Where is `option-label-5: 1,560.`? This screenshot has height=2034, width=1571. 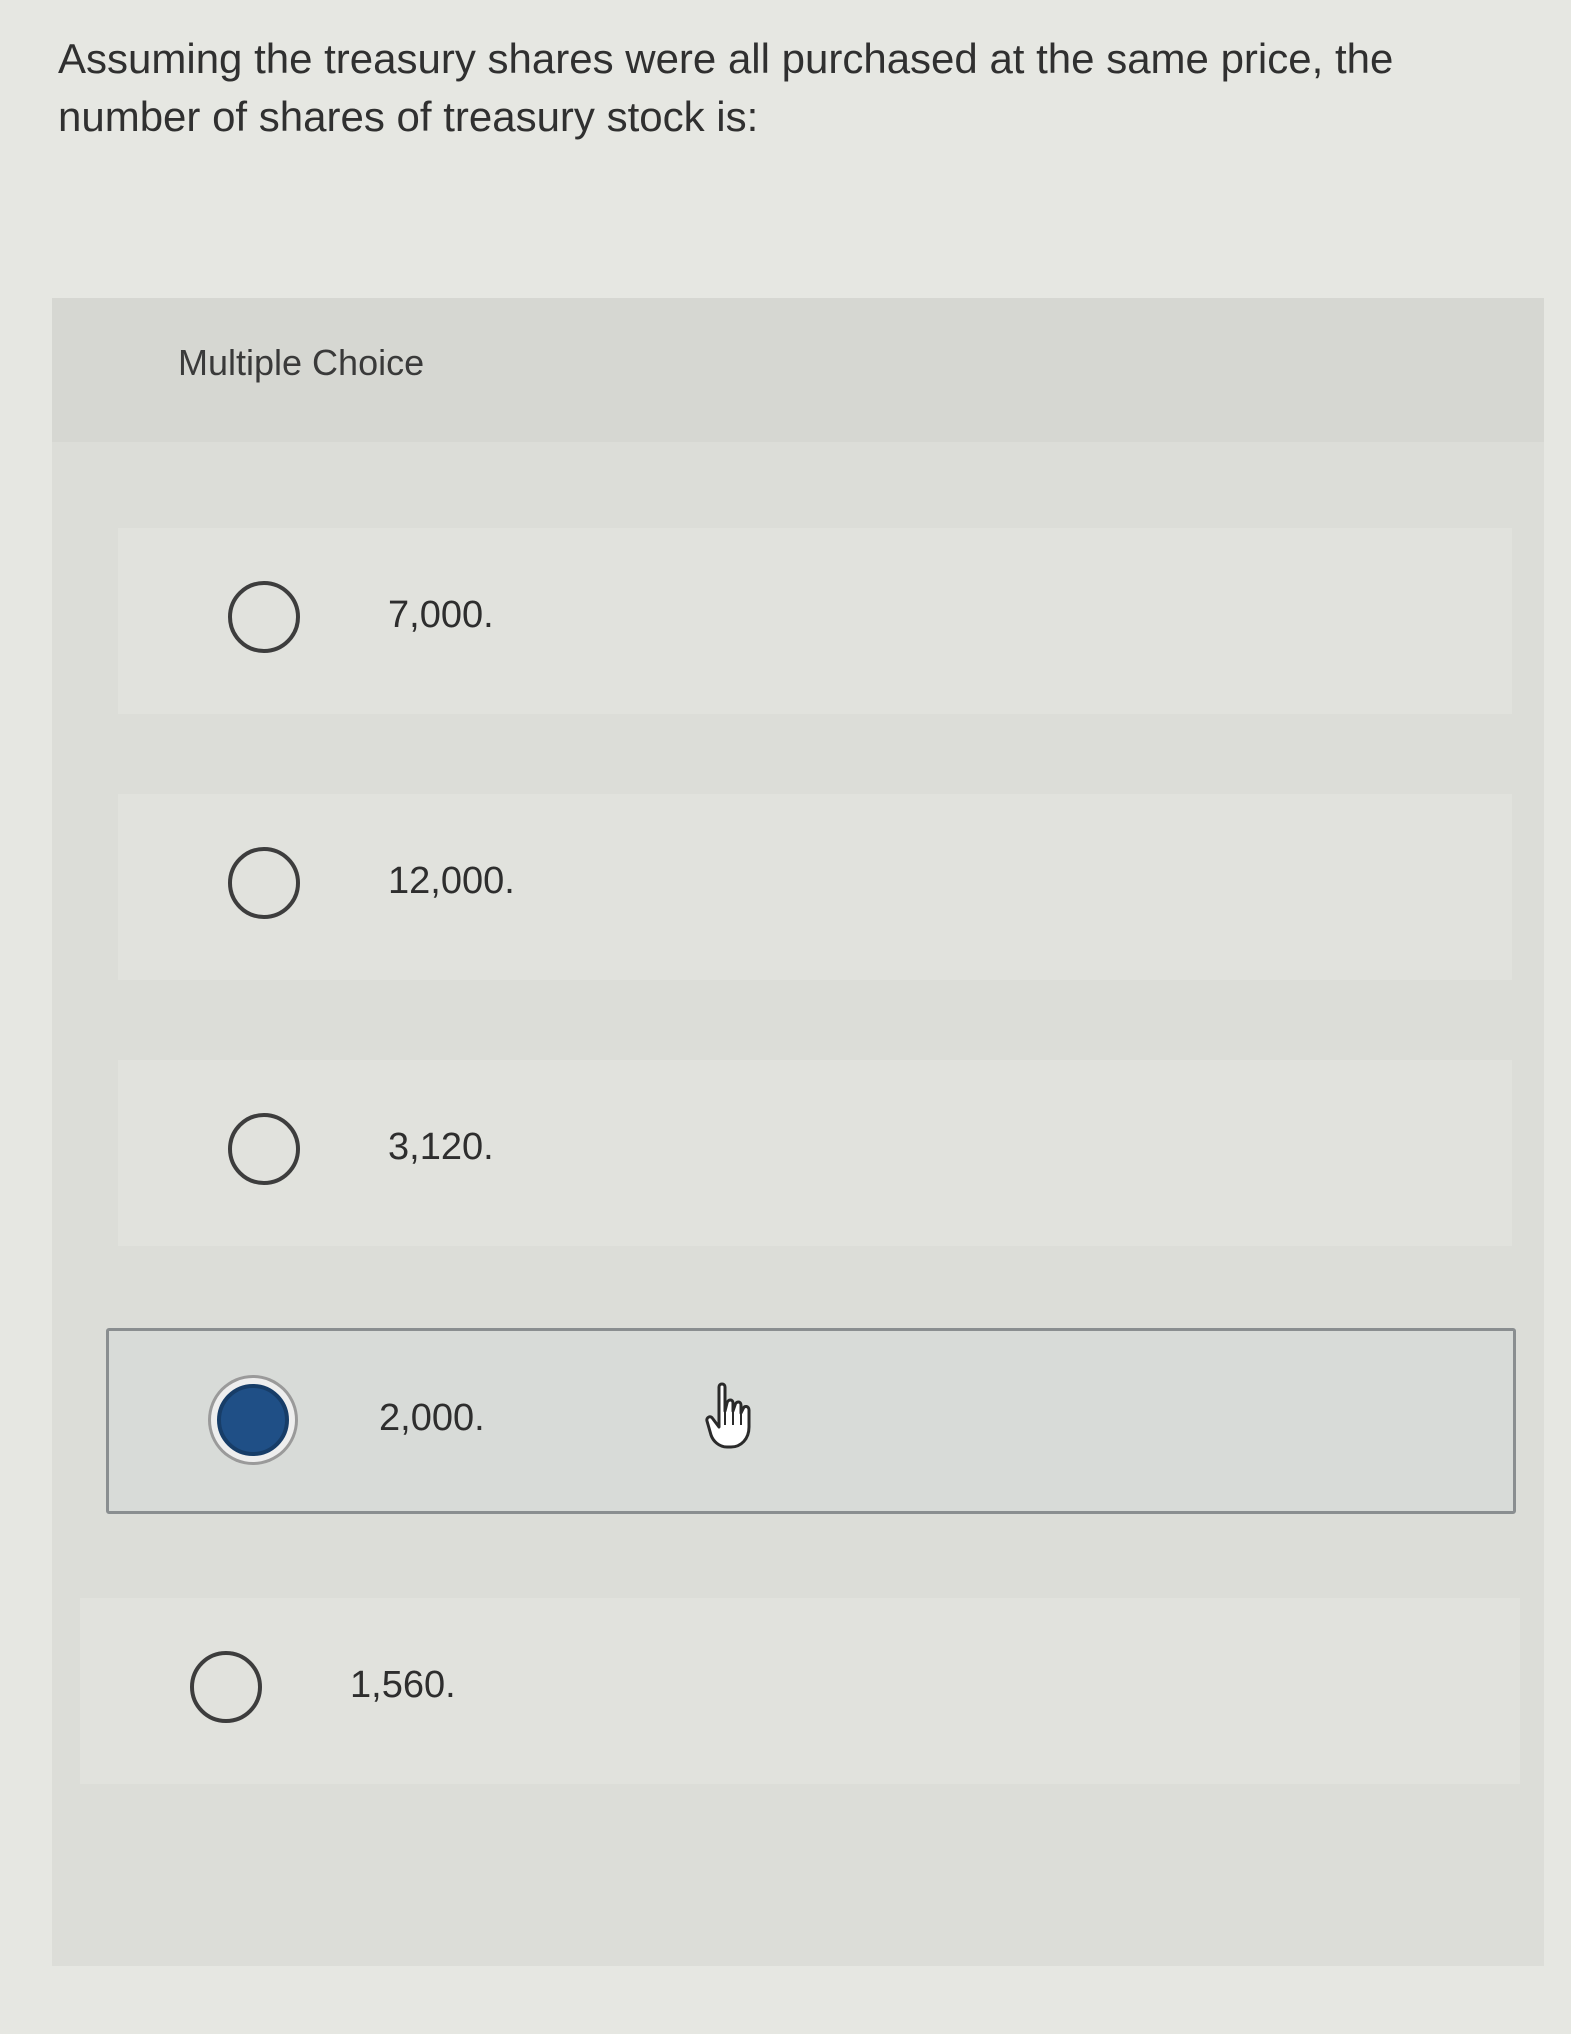
option-label-5: 1,560. is located at coordinates (403, 1685).